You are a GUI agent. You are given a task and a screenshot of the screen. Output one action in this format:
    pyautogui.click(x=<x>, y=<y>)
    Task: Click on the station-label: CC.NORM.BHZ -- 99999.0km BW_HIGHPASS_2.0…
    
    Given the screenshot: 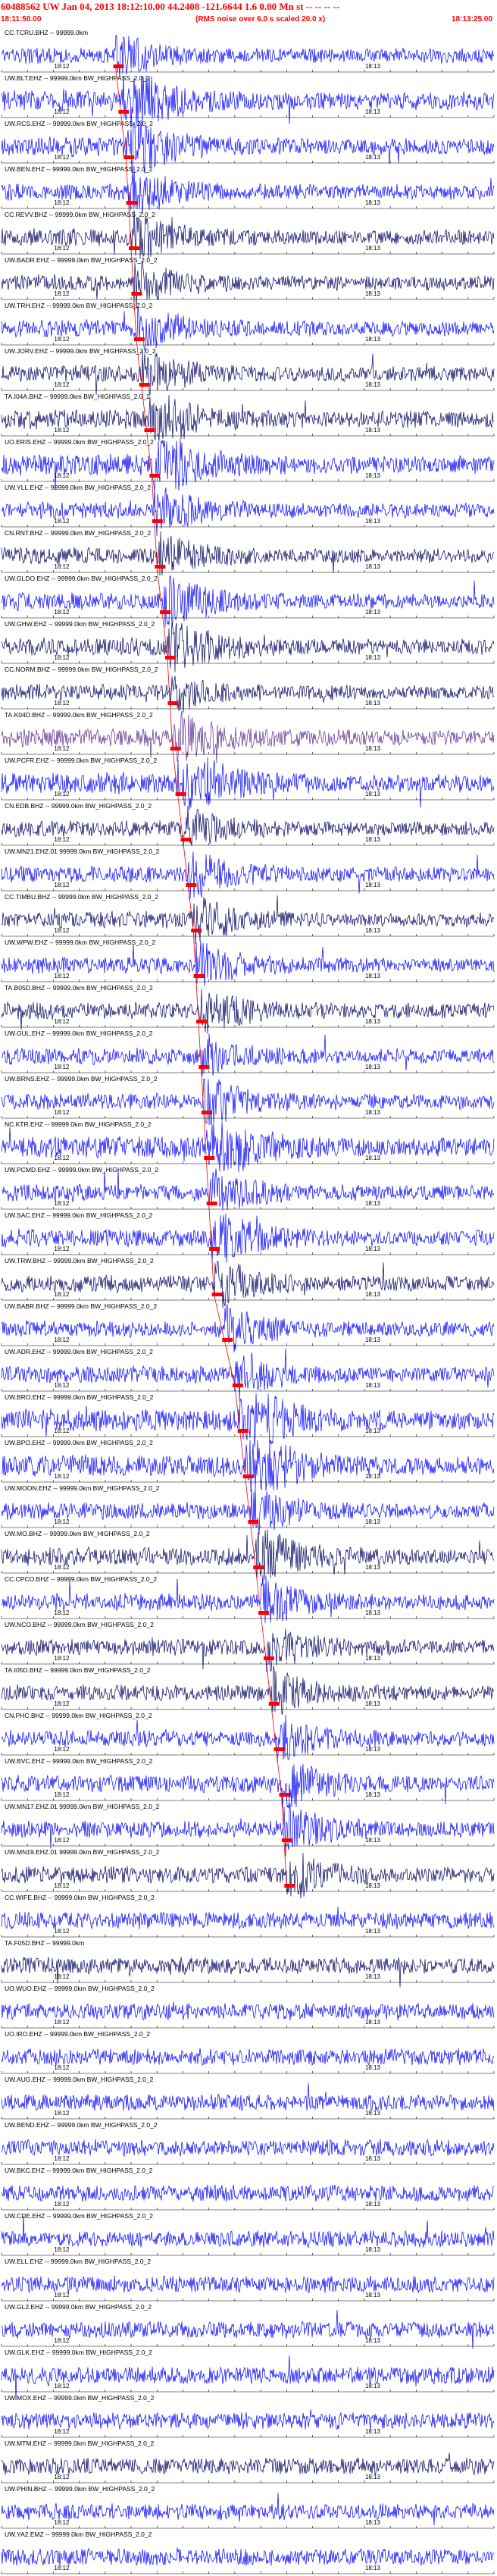 What is the action you would take?
    pyautogui.click(x=81, y=669)
    